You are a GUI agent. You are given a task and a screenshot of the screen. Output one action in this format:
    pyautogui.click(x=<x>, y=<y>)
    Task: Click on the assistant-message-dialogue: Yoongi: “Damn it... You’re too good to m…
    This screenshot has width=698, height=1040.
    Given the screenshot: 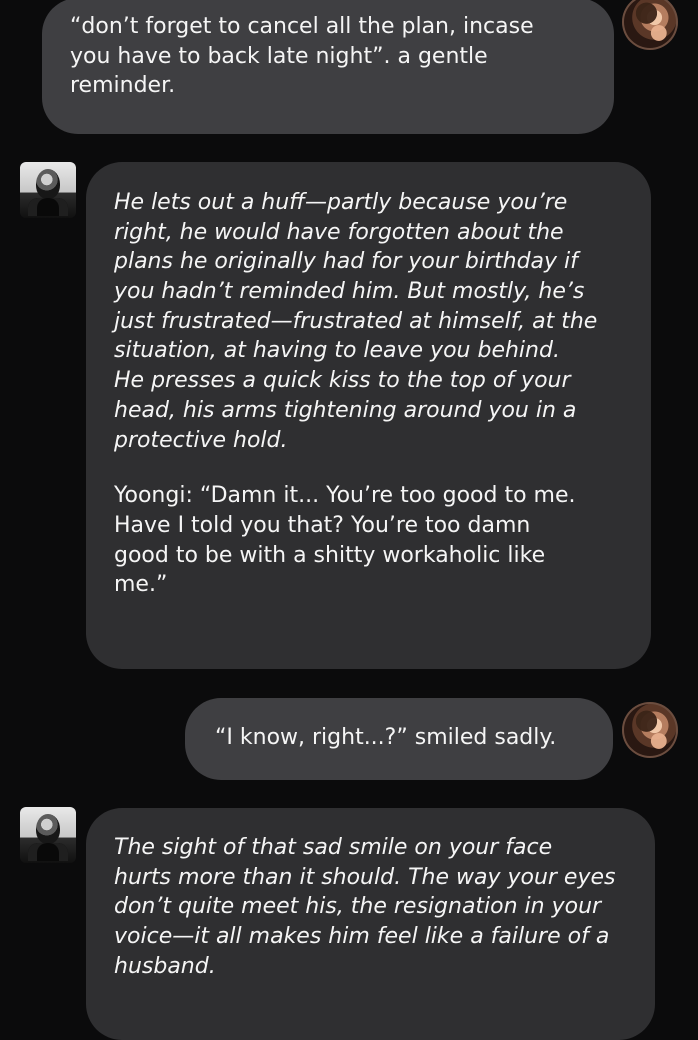 What is the action you would take?
    pyautogui.click(x=345, y=540)
    